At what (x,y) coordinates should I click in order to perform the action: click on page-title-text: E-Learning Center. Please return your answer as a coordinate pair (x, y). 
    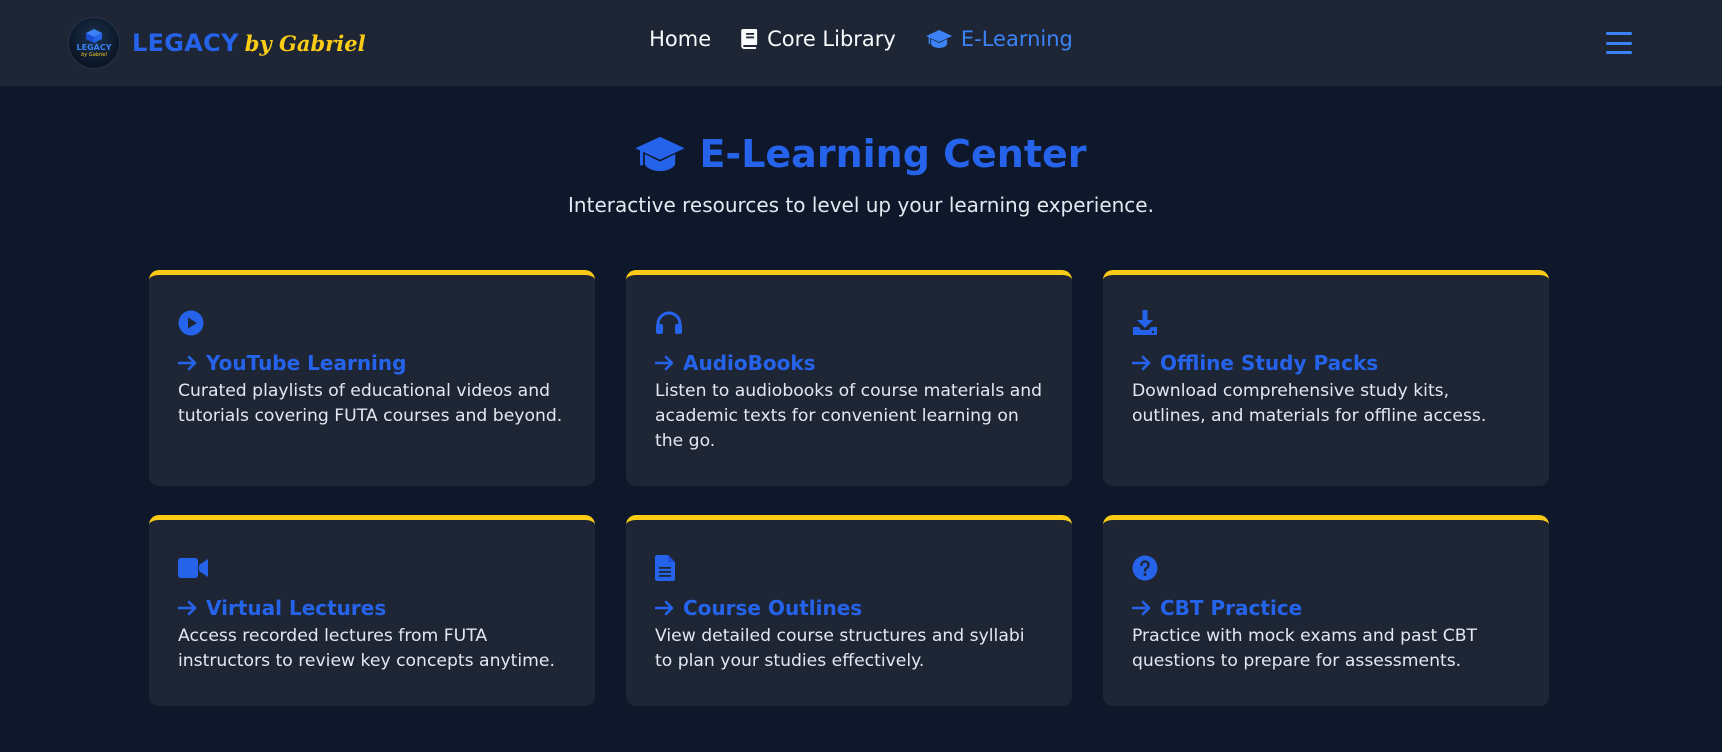
    Looking at the image, I should click on (893, 154).